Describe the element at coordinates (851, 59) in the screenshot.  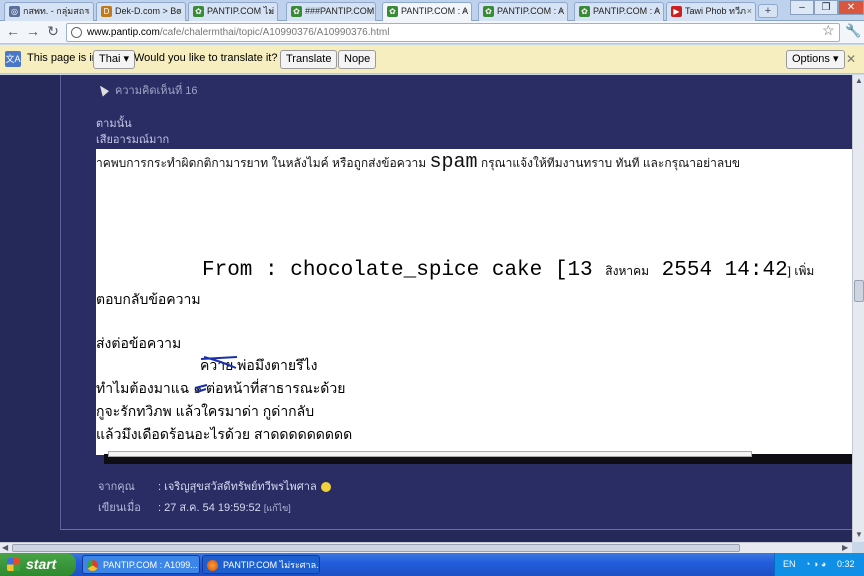
I see `close-icon: ✕` at that location.